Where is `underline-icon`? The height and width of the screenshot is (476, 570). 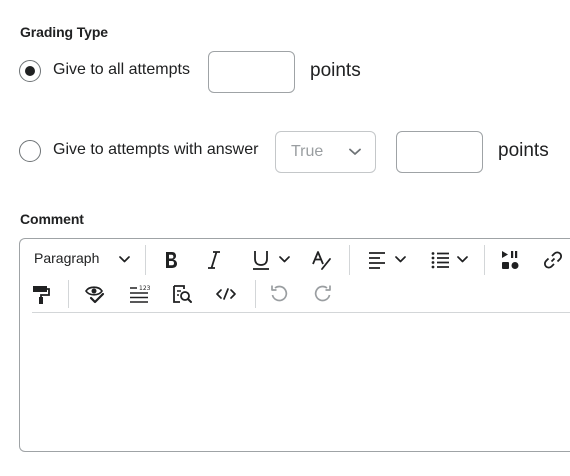
underline-icon is located at coordinates (261, 260).